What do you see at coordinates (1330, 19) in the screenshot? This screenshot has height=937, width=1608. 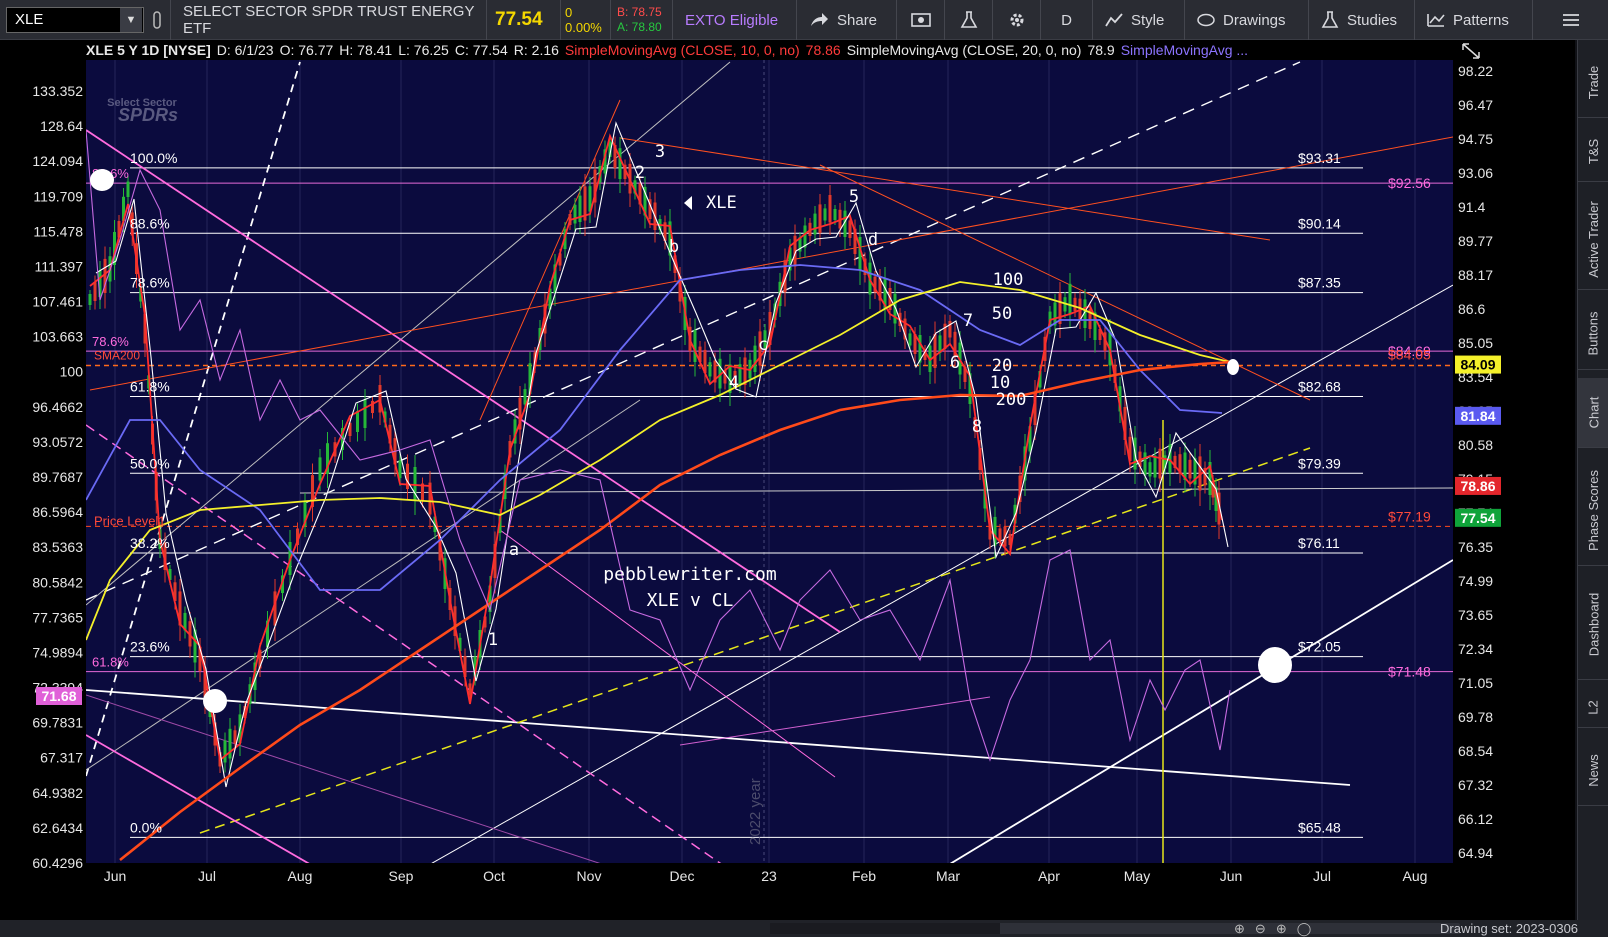 I see `flask-icon` at bounding box center [1330, 19].